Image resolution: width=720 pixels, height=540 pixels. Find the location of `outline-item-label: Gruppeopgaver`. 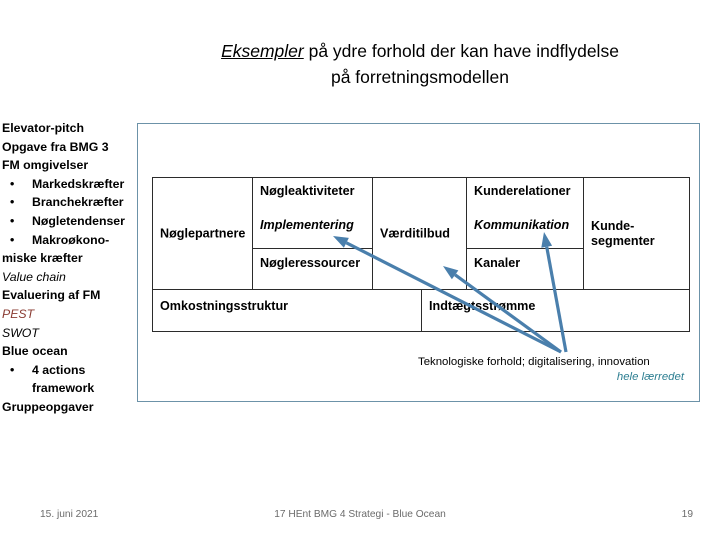

outline-item-label: Gruppeopgaver is located at coordinates (48, 406).